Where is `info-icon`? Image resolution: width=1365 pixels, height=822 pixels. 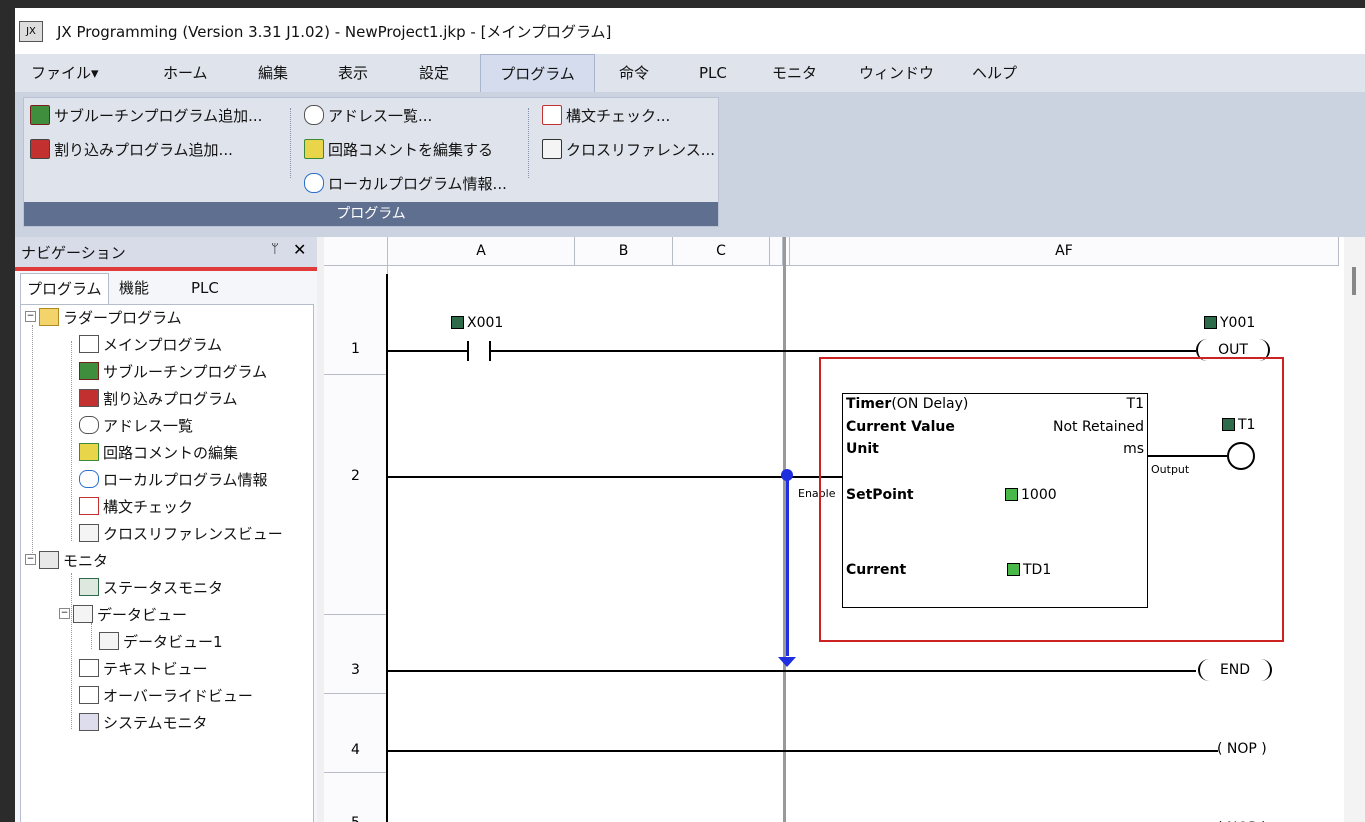
info-icon is located at coordinates (89, 478).